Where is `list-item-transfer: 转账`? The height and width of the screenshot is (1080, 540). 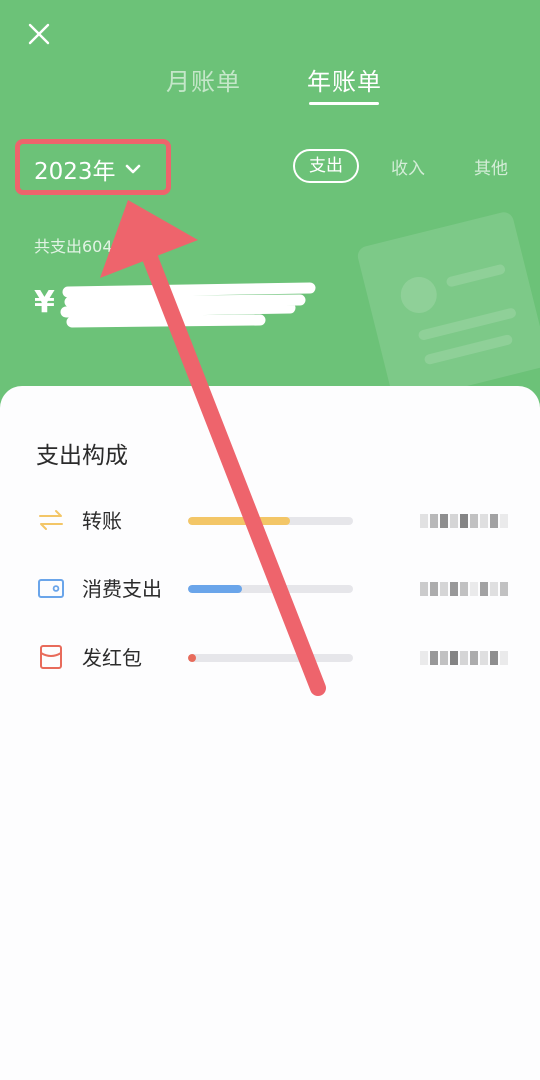 list-item-transfer: 转账 is located at coordinates (270, 519).